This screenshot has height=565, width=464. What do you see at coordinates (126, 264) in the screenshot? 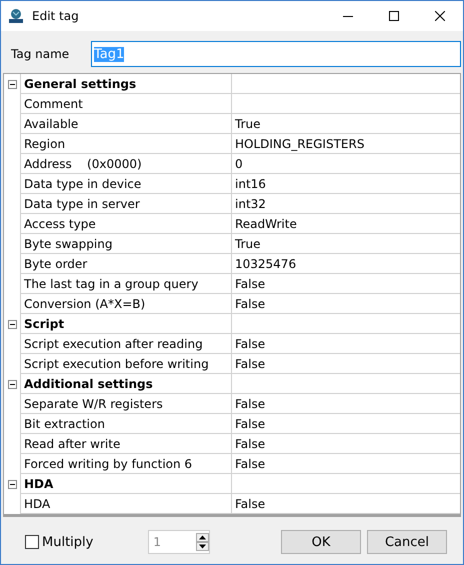
I see `property-name: Byte order` at bounding box center [126, 264].